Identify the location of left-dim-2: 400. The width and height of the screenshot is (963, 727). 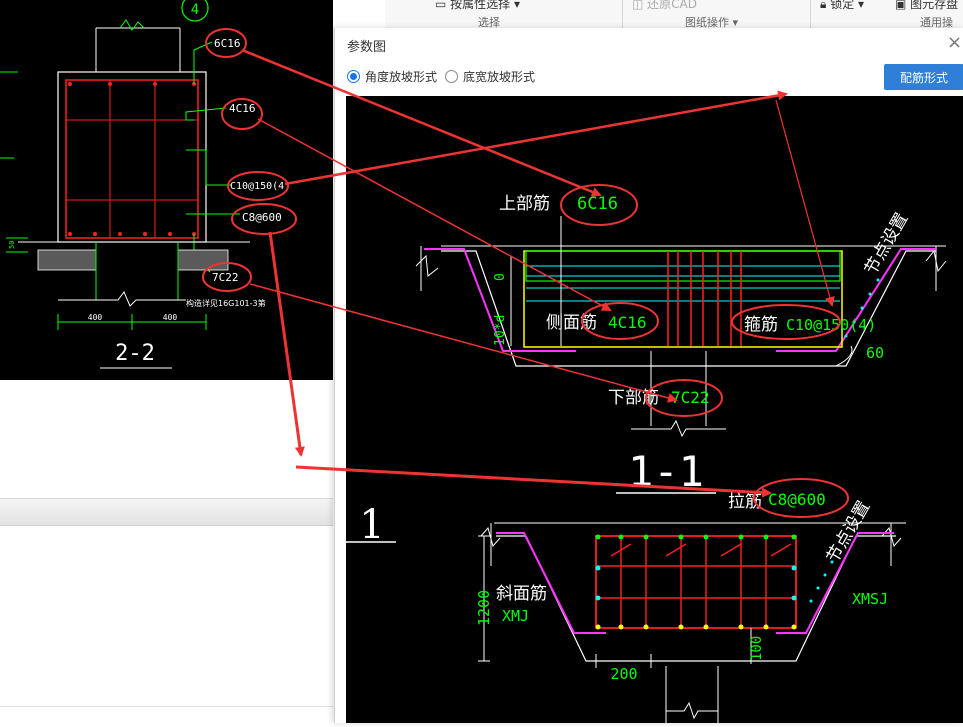
(170, 317).